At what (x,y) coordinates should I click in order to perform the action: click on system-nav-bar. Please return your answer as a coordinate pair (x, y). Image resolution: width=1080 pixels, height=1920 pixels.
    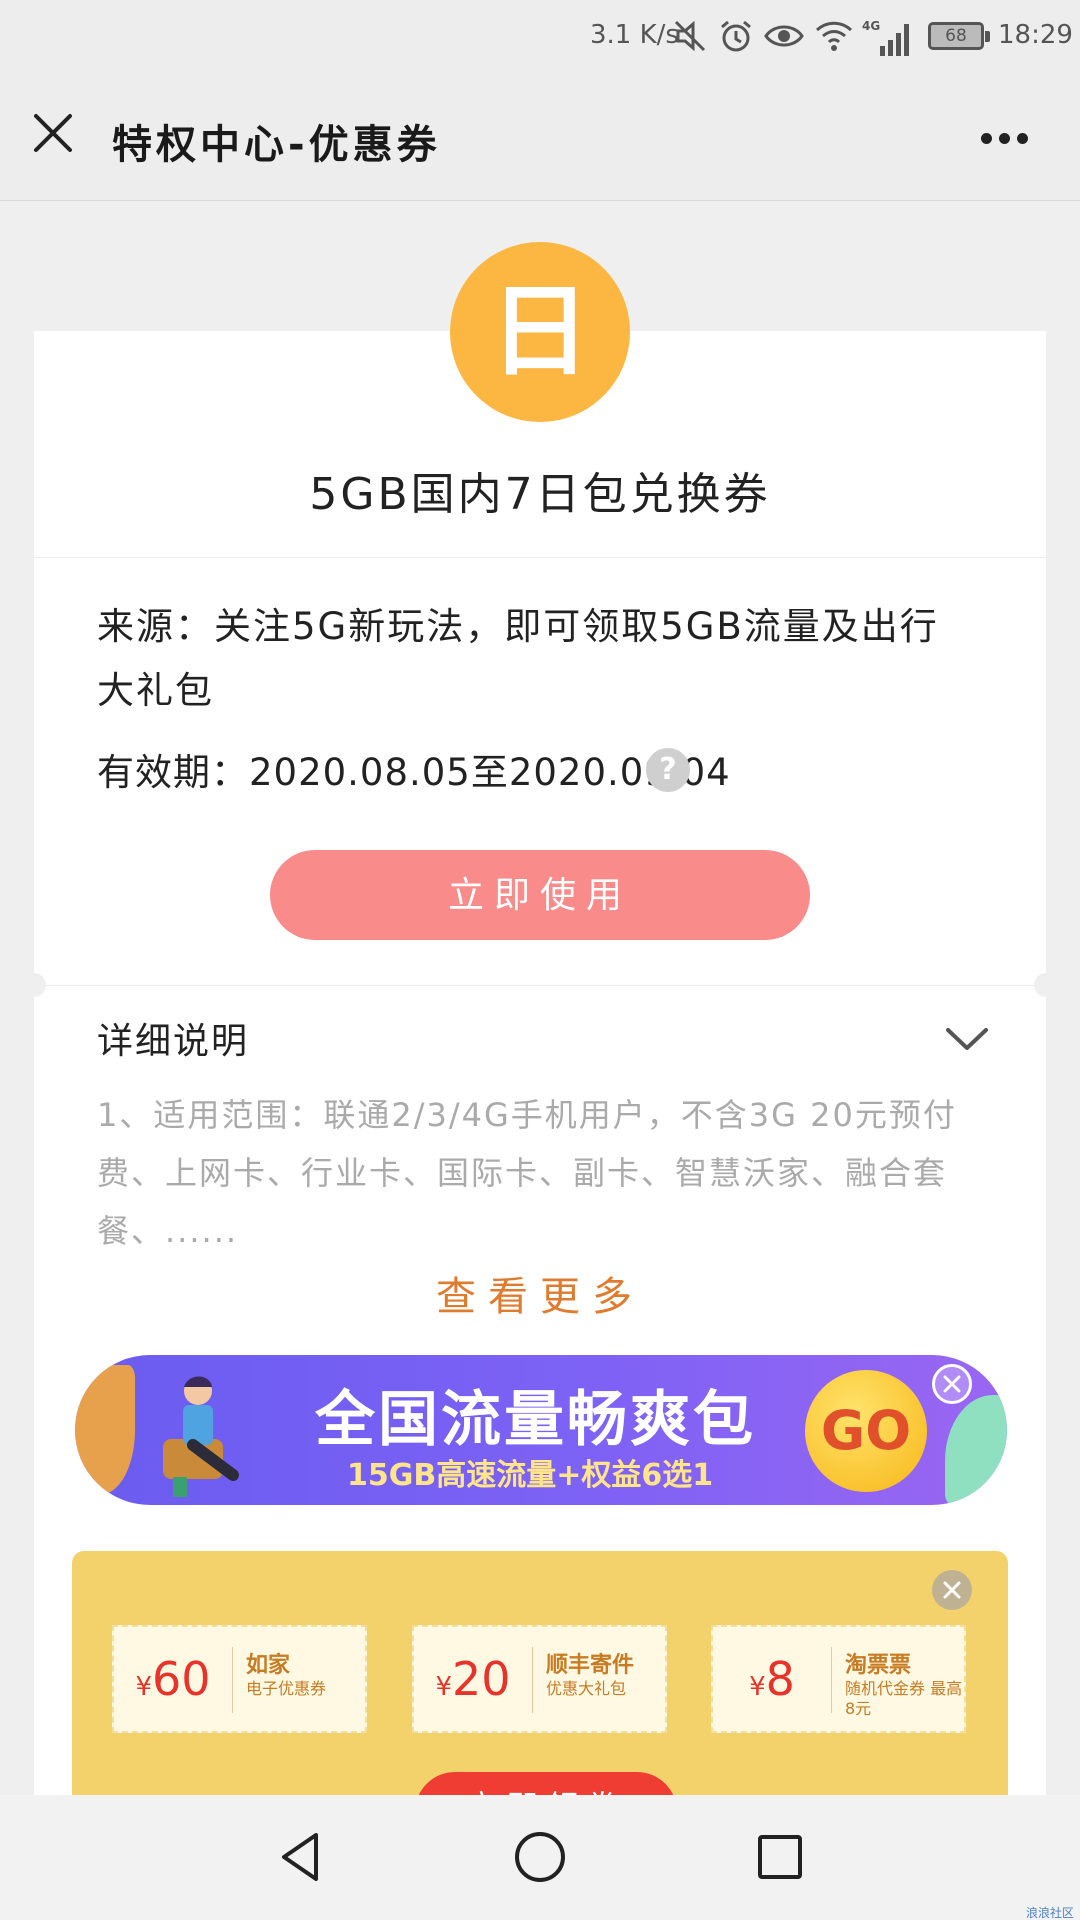
    Looking at the image, I should click on (540, 1857).